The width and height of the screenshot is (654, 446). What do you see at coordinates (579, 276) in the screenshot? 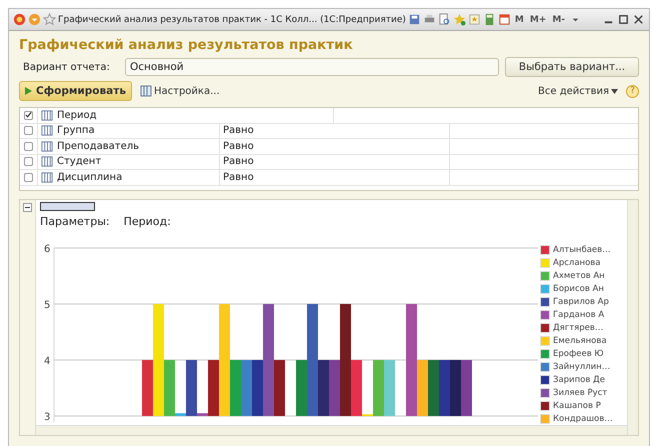
I see `legend-label: Ахметов Ан` at bounding box center [579, 276].